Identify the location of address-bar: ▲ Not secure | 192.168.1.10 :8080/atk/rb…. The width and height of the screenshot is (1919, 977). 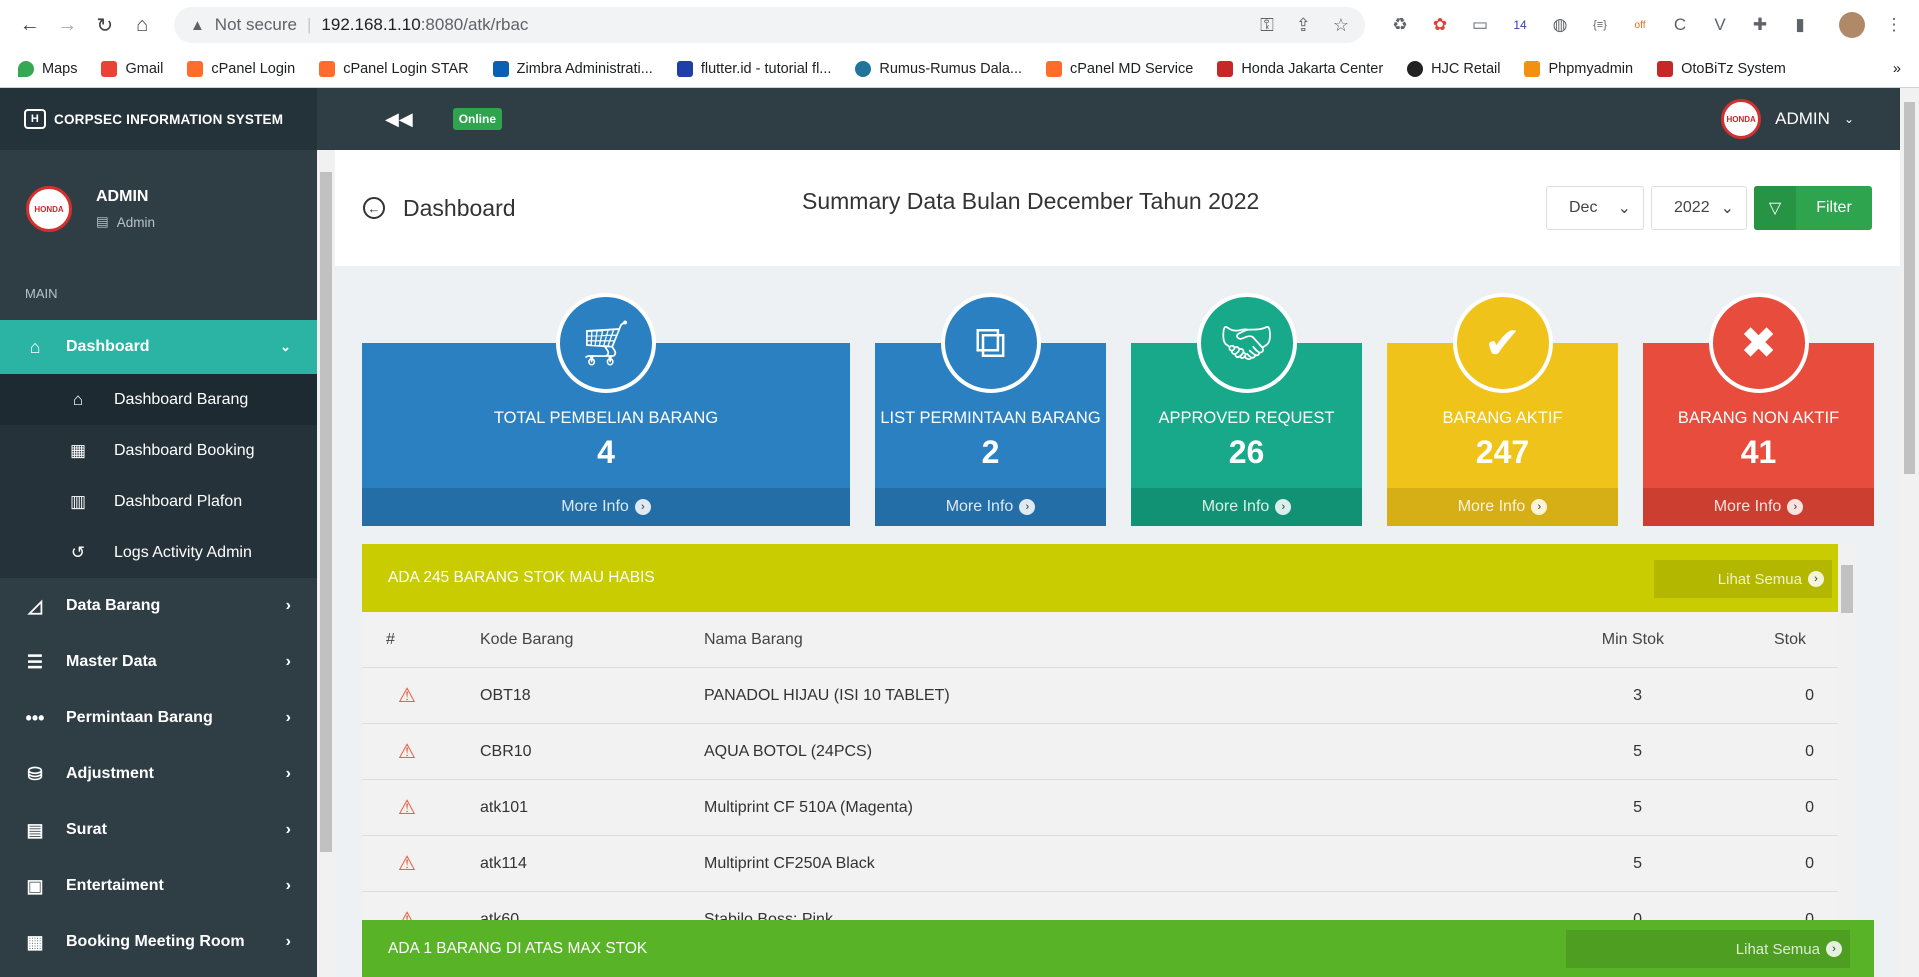
(769, 25).